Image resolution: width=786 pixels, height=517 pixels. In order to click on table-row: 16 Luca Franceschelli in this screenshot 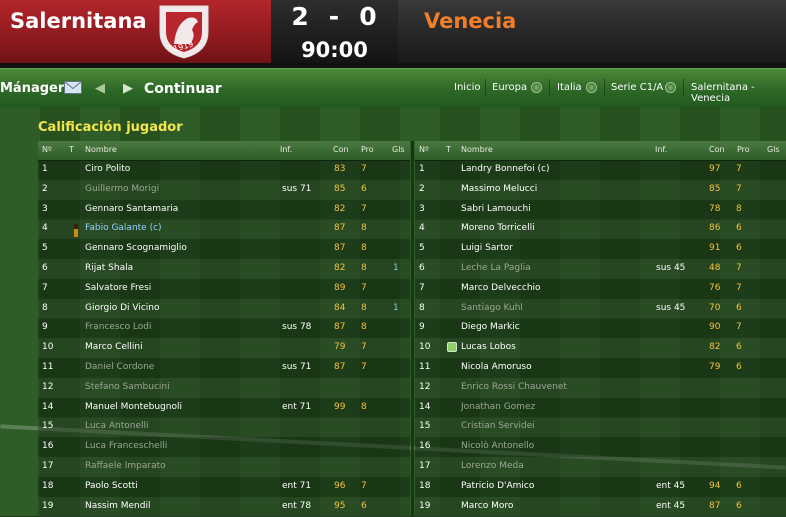, I will do `click(224, 447)`.